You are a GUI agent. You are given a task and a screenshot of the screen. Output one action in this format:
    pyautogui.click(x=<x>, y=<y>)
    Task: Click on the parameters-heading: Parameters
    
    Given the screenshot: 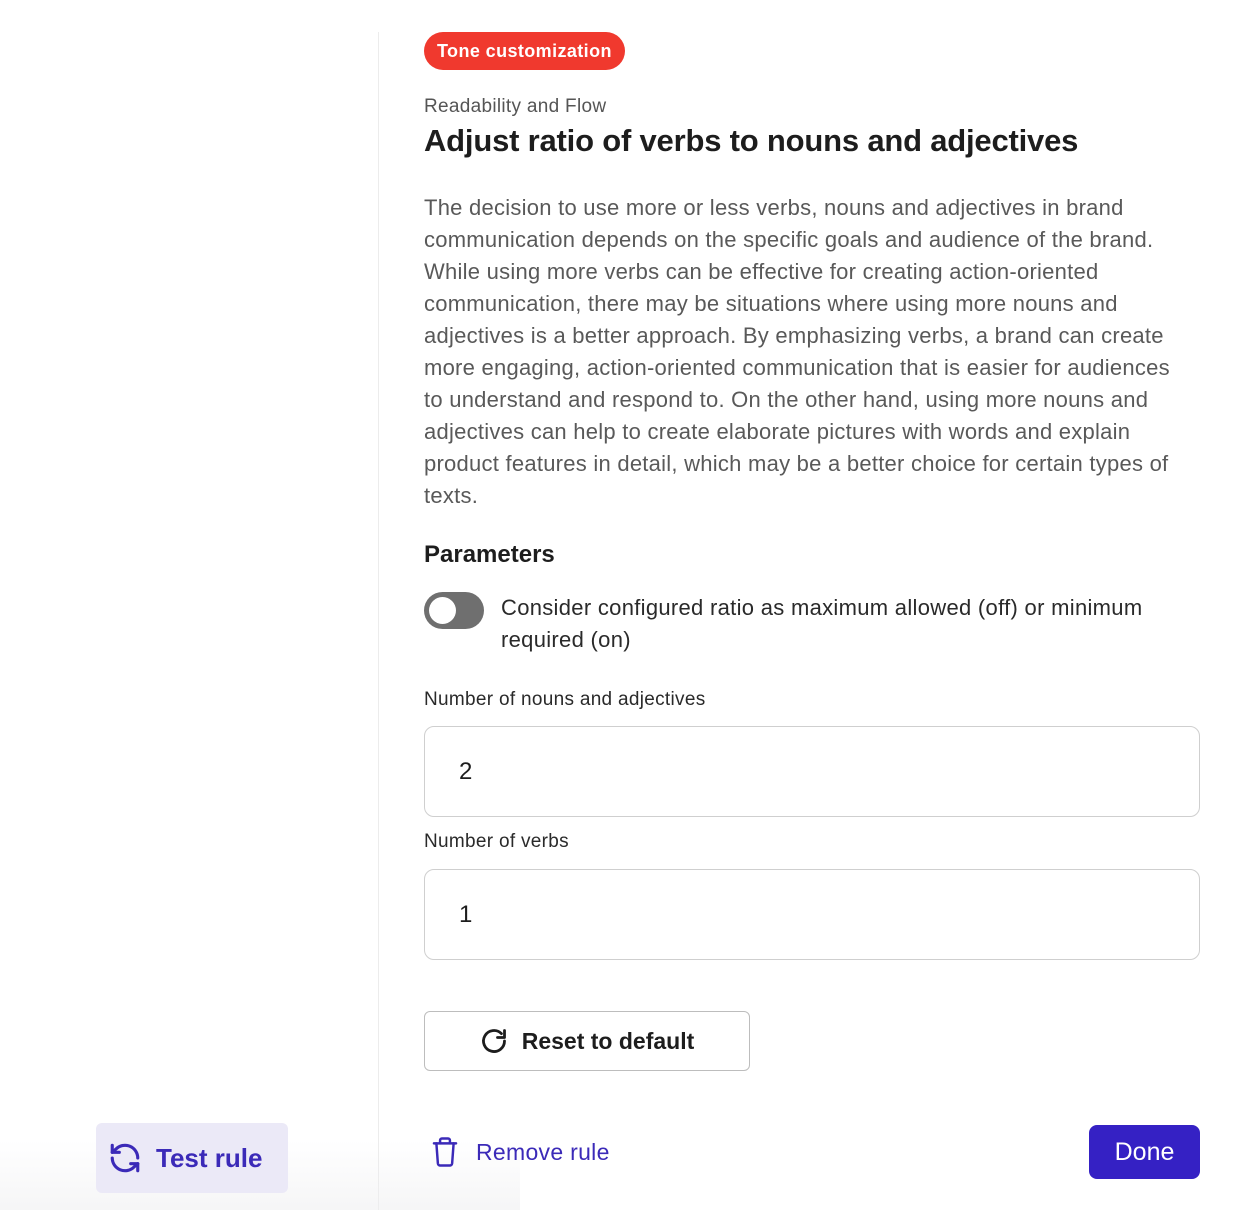 What is the action you would take?
    pyautogui.click(x=489, y=554)
    